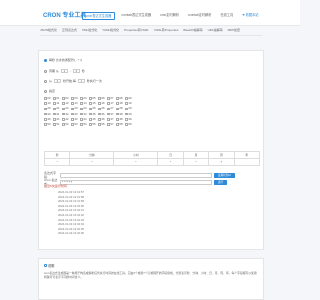 This screenshot has width=320, height=300. I want to click on second-checkbox: 48, so click(120, 119).